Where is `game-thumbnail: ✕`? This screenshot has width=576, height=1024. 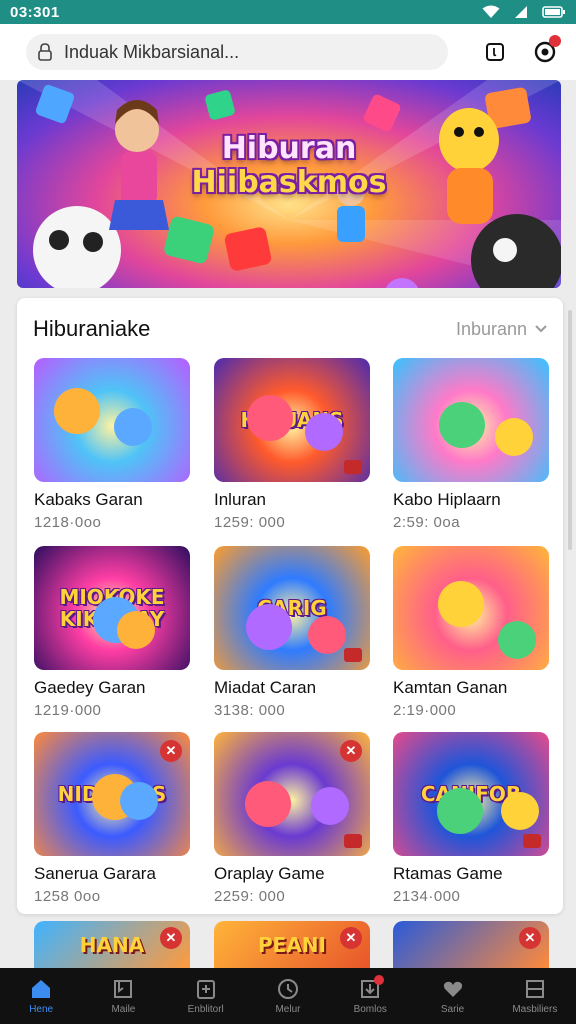
game-thumbnail: ✕ is located at coordinates (292, 794).